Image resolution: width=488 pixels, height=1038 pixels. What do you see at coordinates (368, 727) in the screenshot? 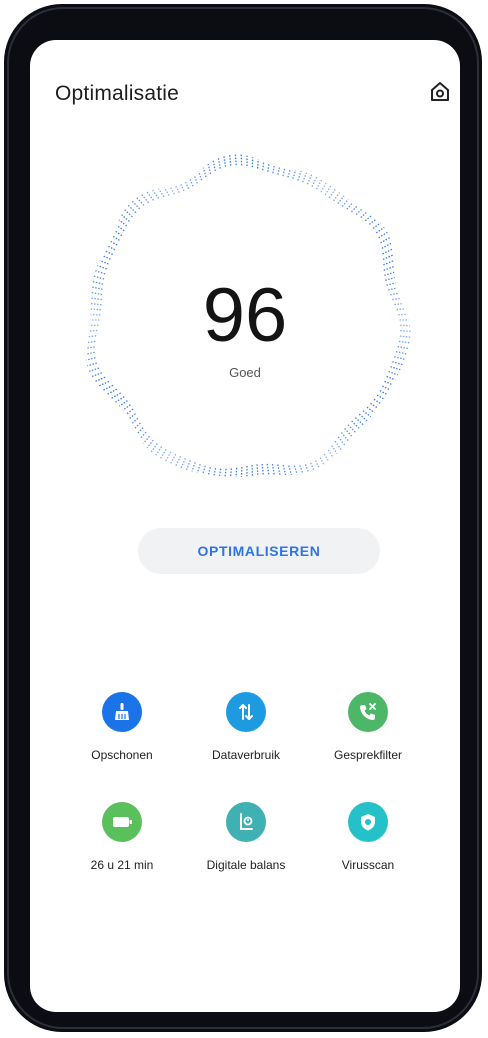
I see `tool-call-filter: Gesprekfilter` at bounding box center [368, 727].